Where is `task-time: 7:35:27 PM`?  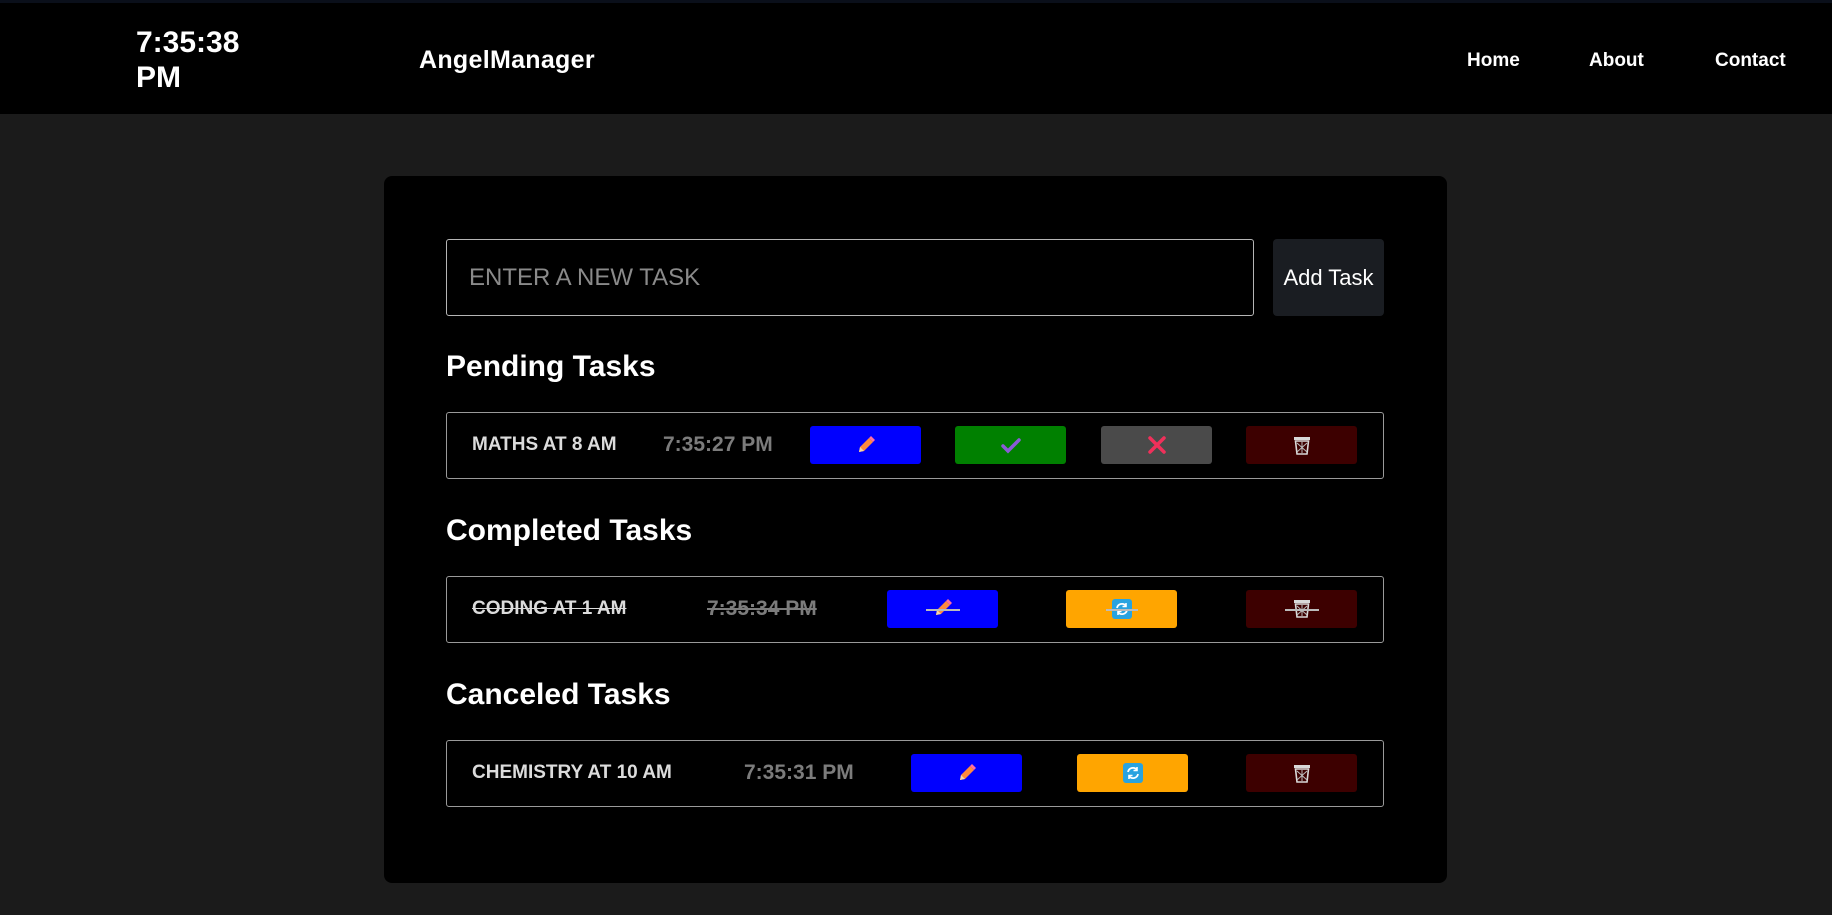 task-time: 7:35:27 PM is located at coordinates (718, 444).